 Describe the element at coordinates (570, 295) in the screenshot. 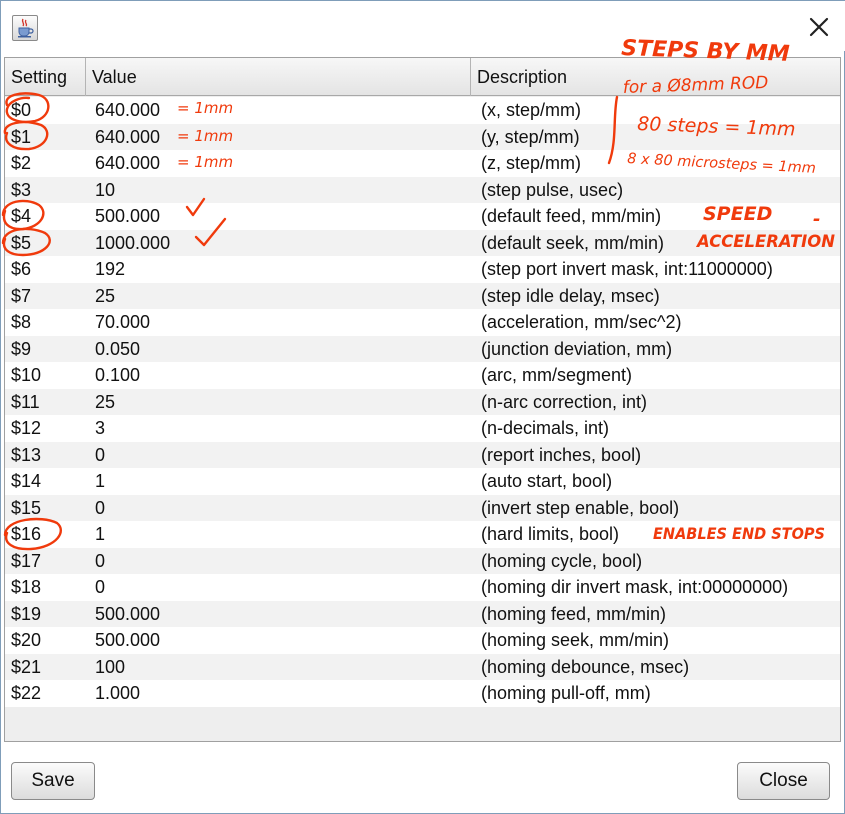

I see `description-cell: (step idle delay, msec)` at that location.